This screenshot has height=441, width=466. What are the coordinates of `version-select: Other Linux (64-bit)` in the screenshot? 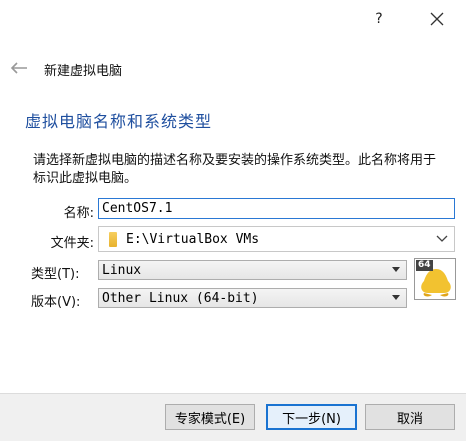 It's located at (252, 298).